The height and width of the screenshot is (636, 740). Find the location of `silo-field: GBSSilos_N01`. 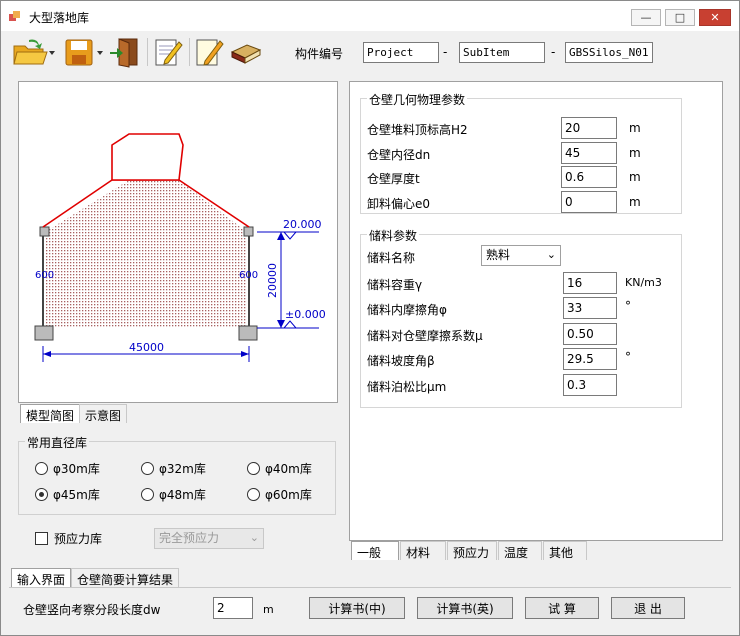

silo-field: GBSSilos_N01 is located at coordinates (609, 52).